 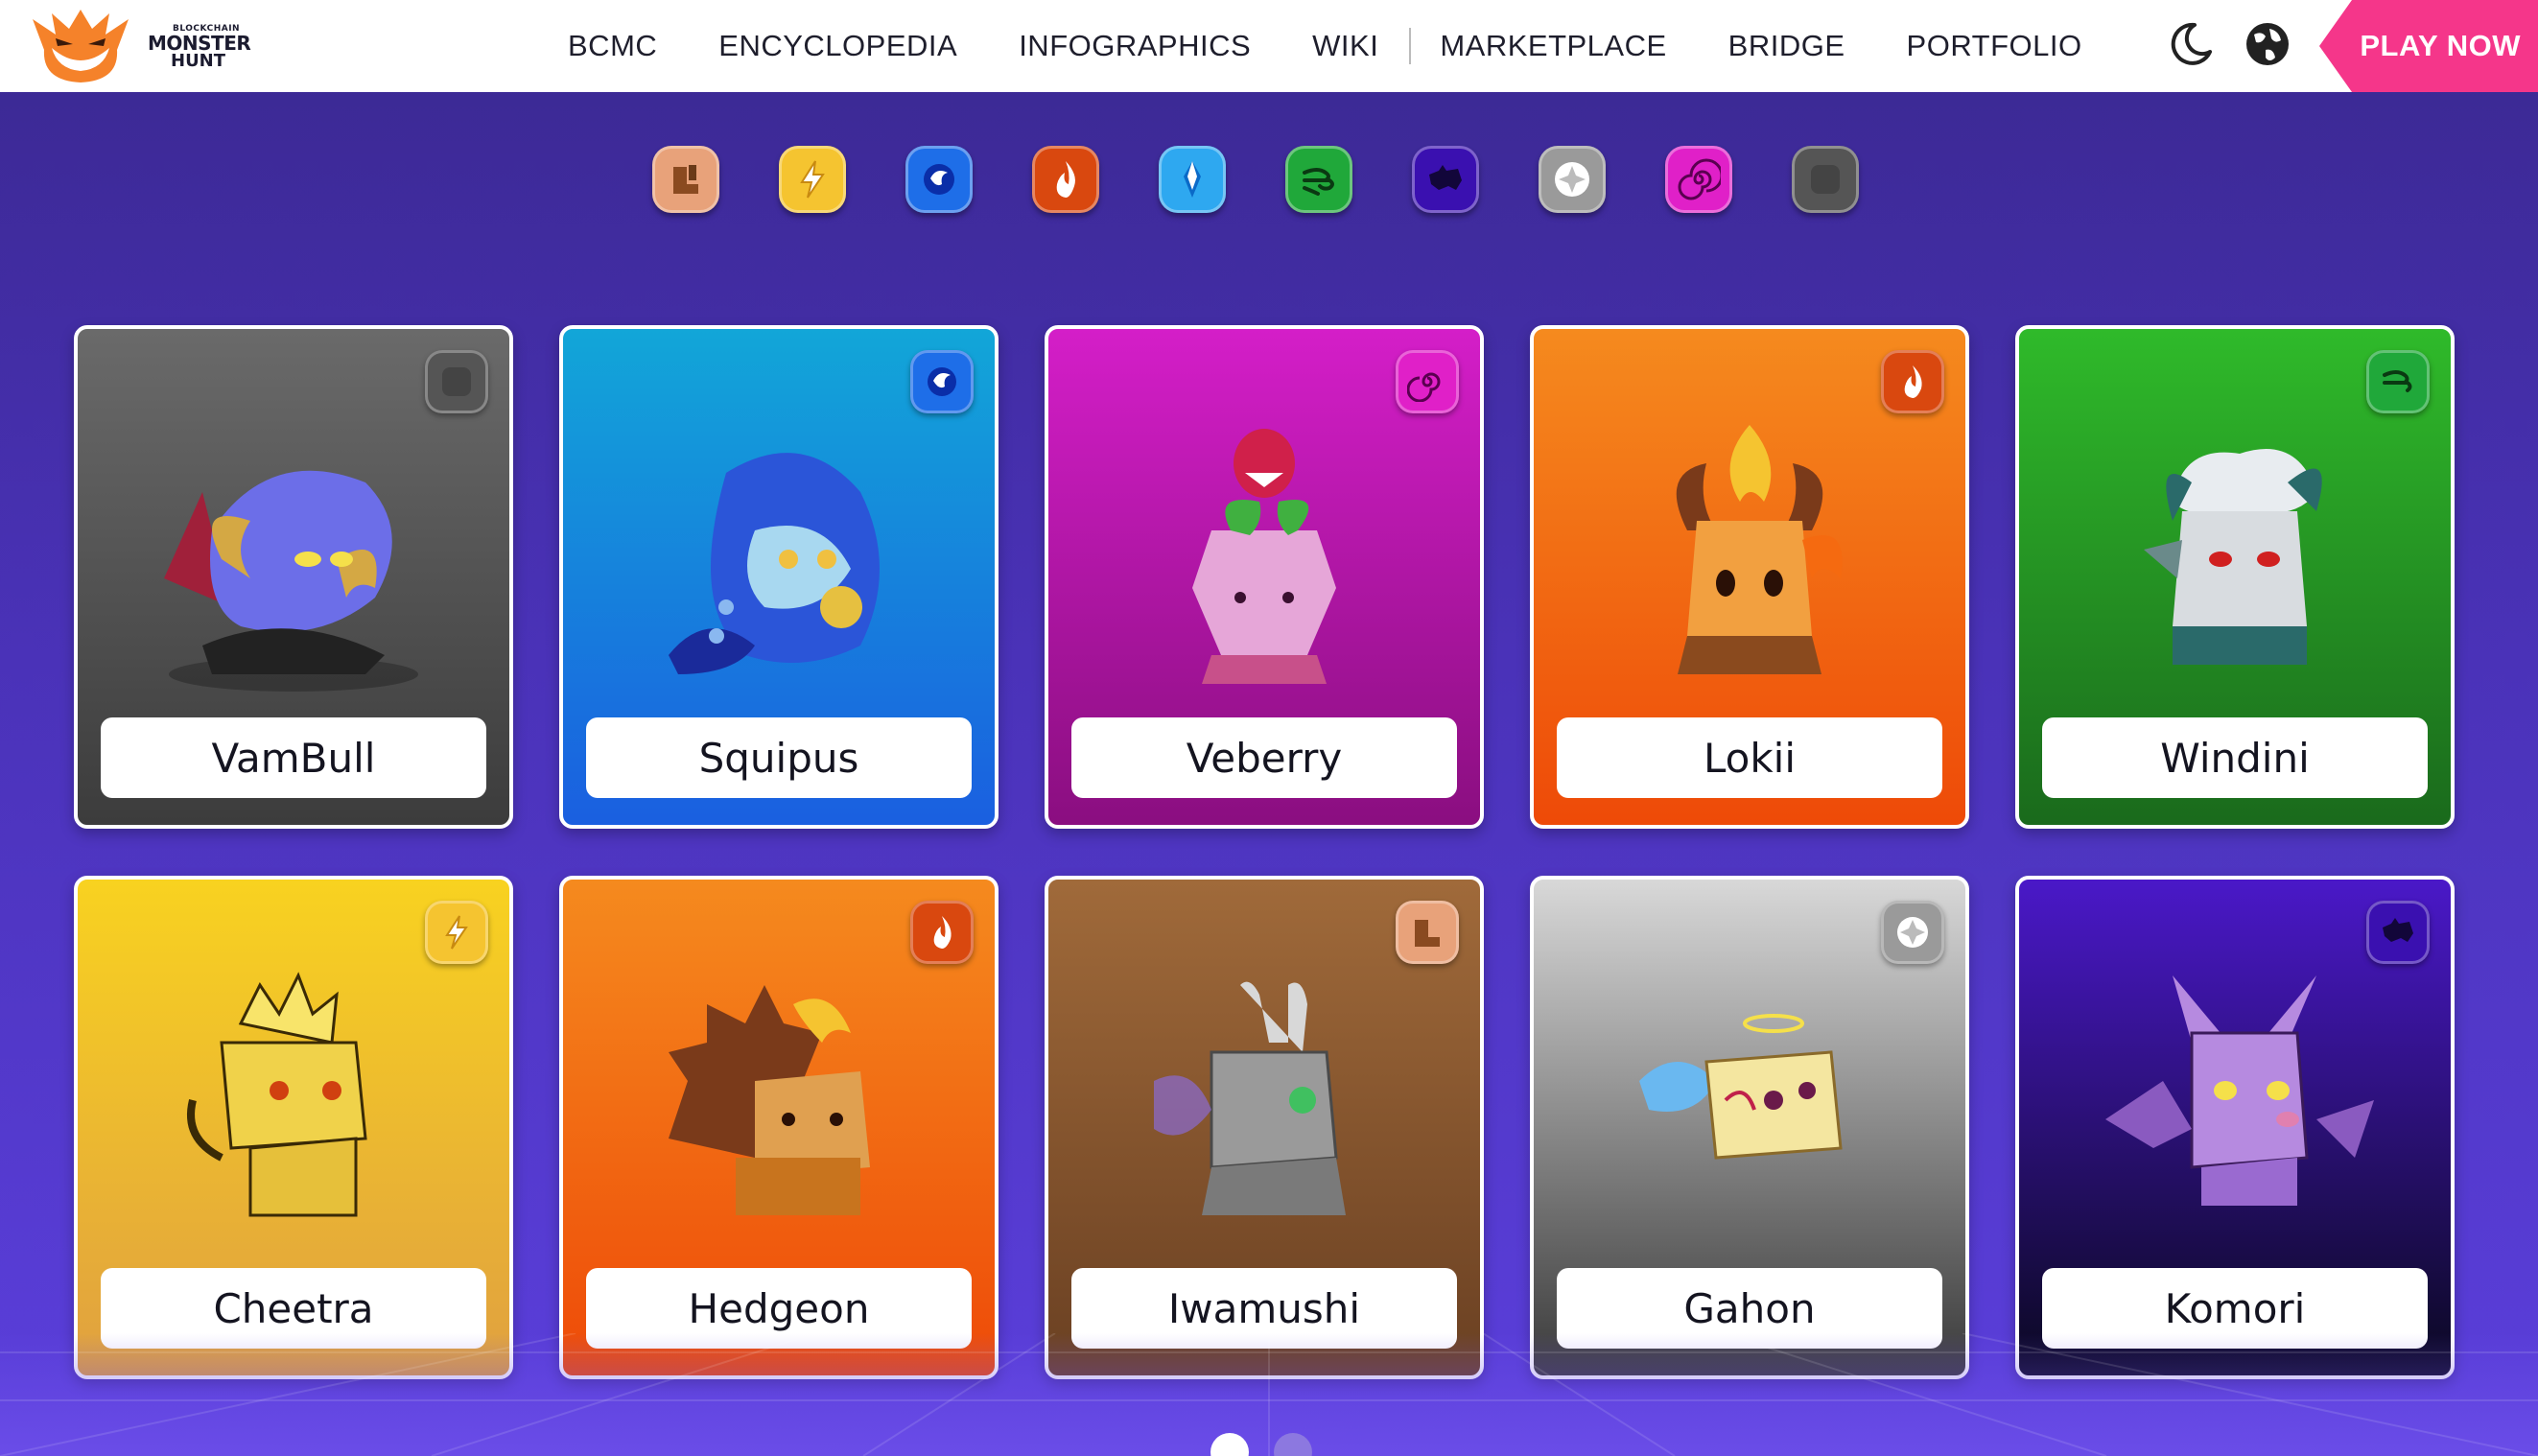 I want to click on crystal-icon, so click(x=1192, y=180).